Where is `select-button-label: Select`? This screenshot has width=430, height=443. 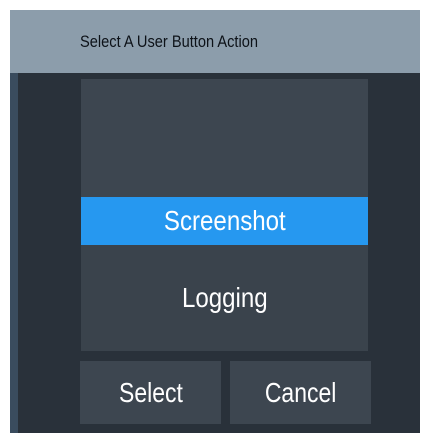
select-button-label: Select is located at coordinates (150, 392).